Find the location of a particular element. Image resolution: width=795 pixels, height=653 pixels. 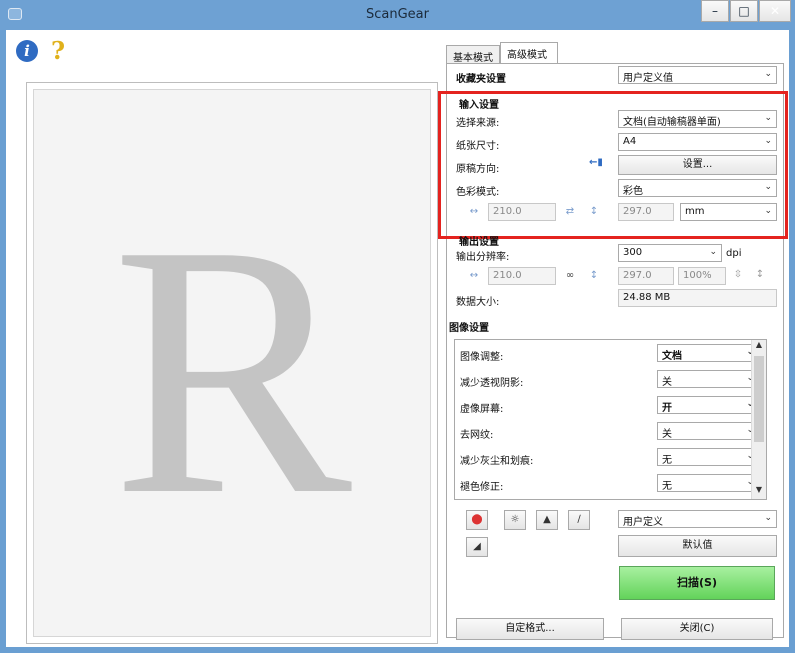

maximize-button: □ is located at coordinates (744, 11).